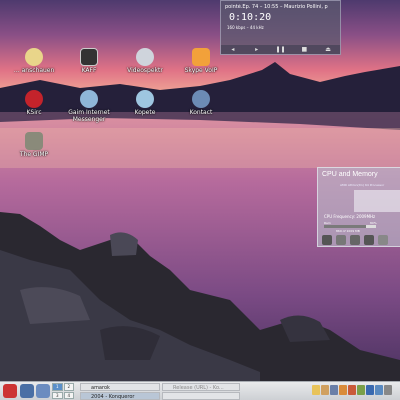  What do you see at coordinates (201, 70) in the screenshot?
I see `desktop-icon-label: Skype VoIP` at bounding box center [201, 70].